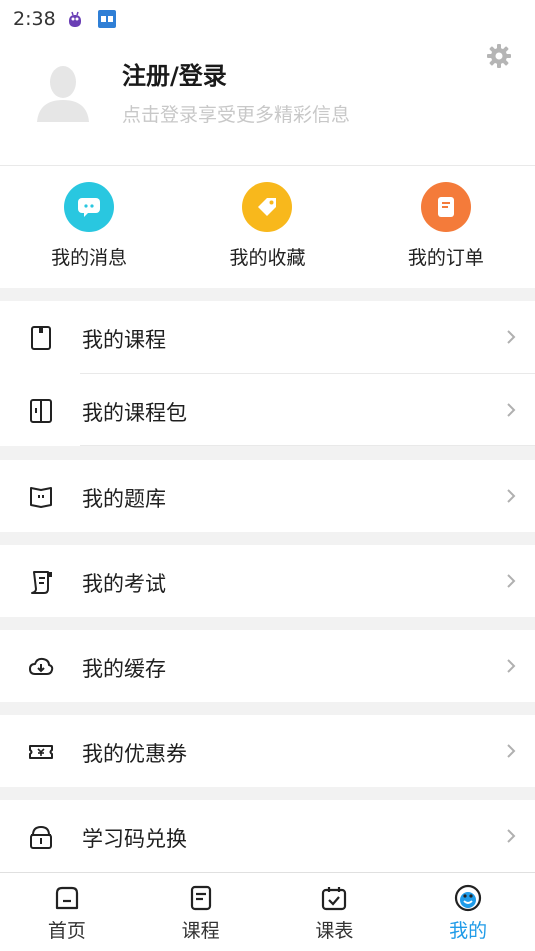  What do you see at coordinates (41, 411) in the screenshot?
I see `course-package-icon` at bounding box center [41, 411].